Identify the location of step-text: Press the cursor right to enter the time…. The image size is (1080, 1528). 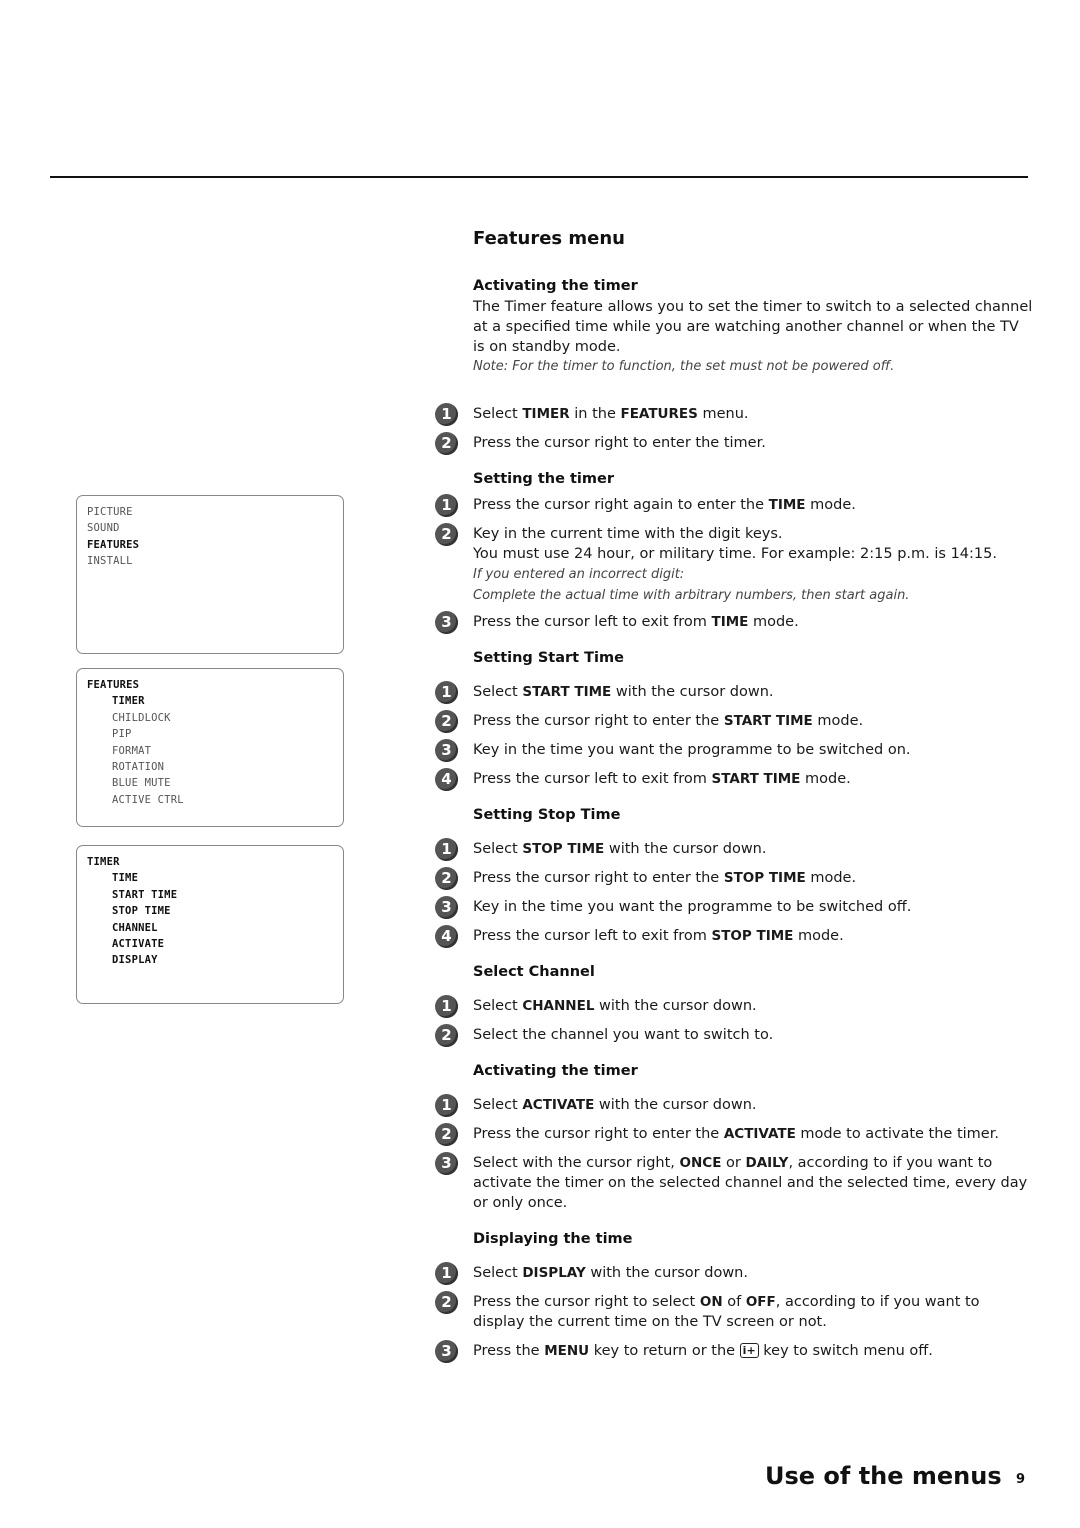
(619, 443).